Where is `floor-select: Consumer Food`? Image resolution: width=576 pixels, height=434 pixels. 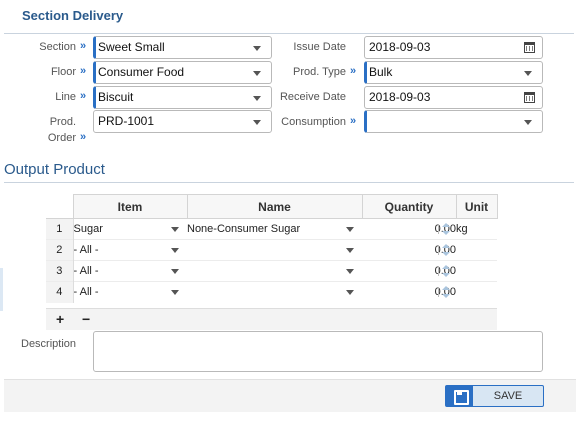
floor-select: Consumer Food is located at coordinates (182, 72).